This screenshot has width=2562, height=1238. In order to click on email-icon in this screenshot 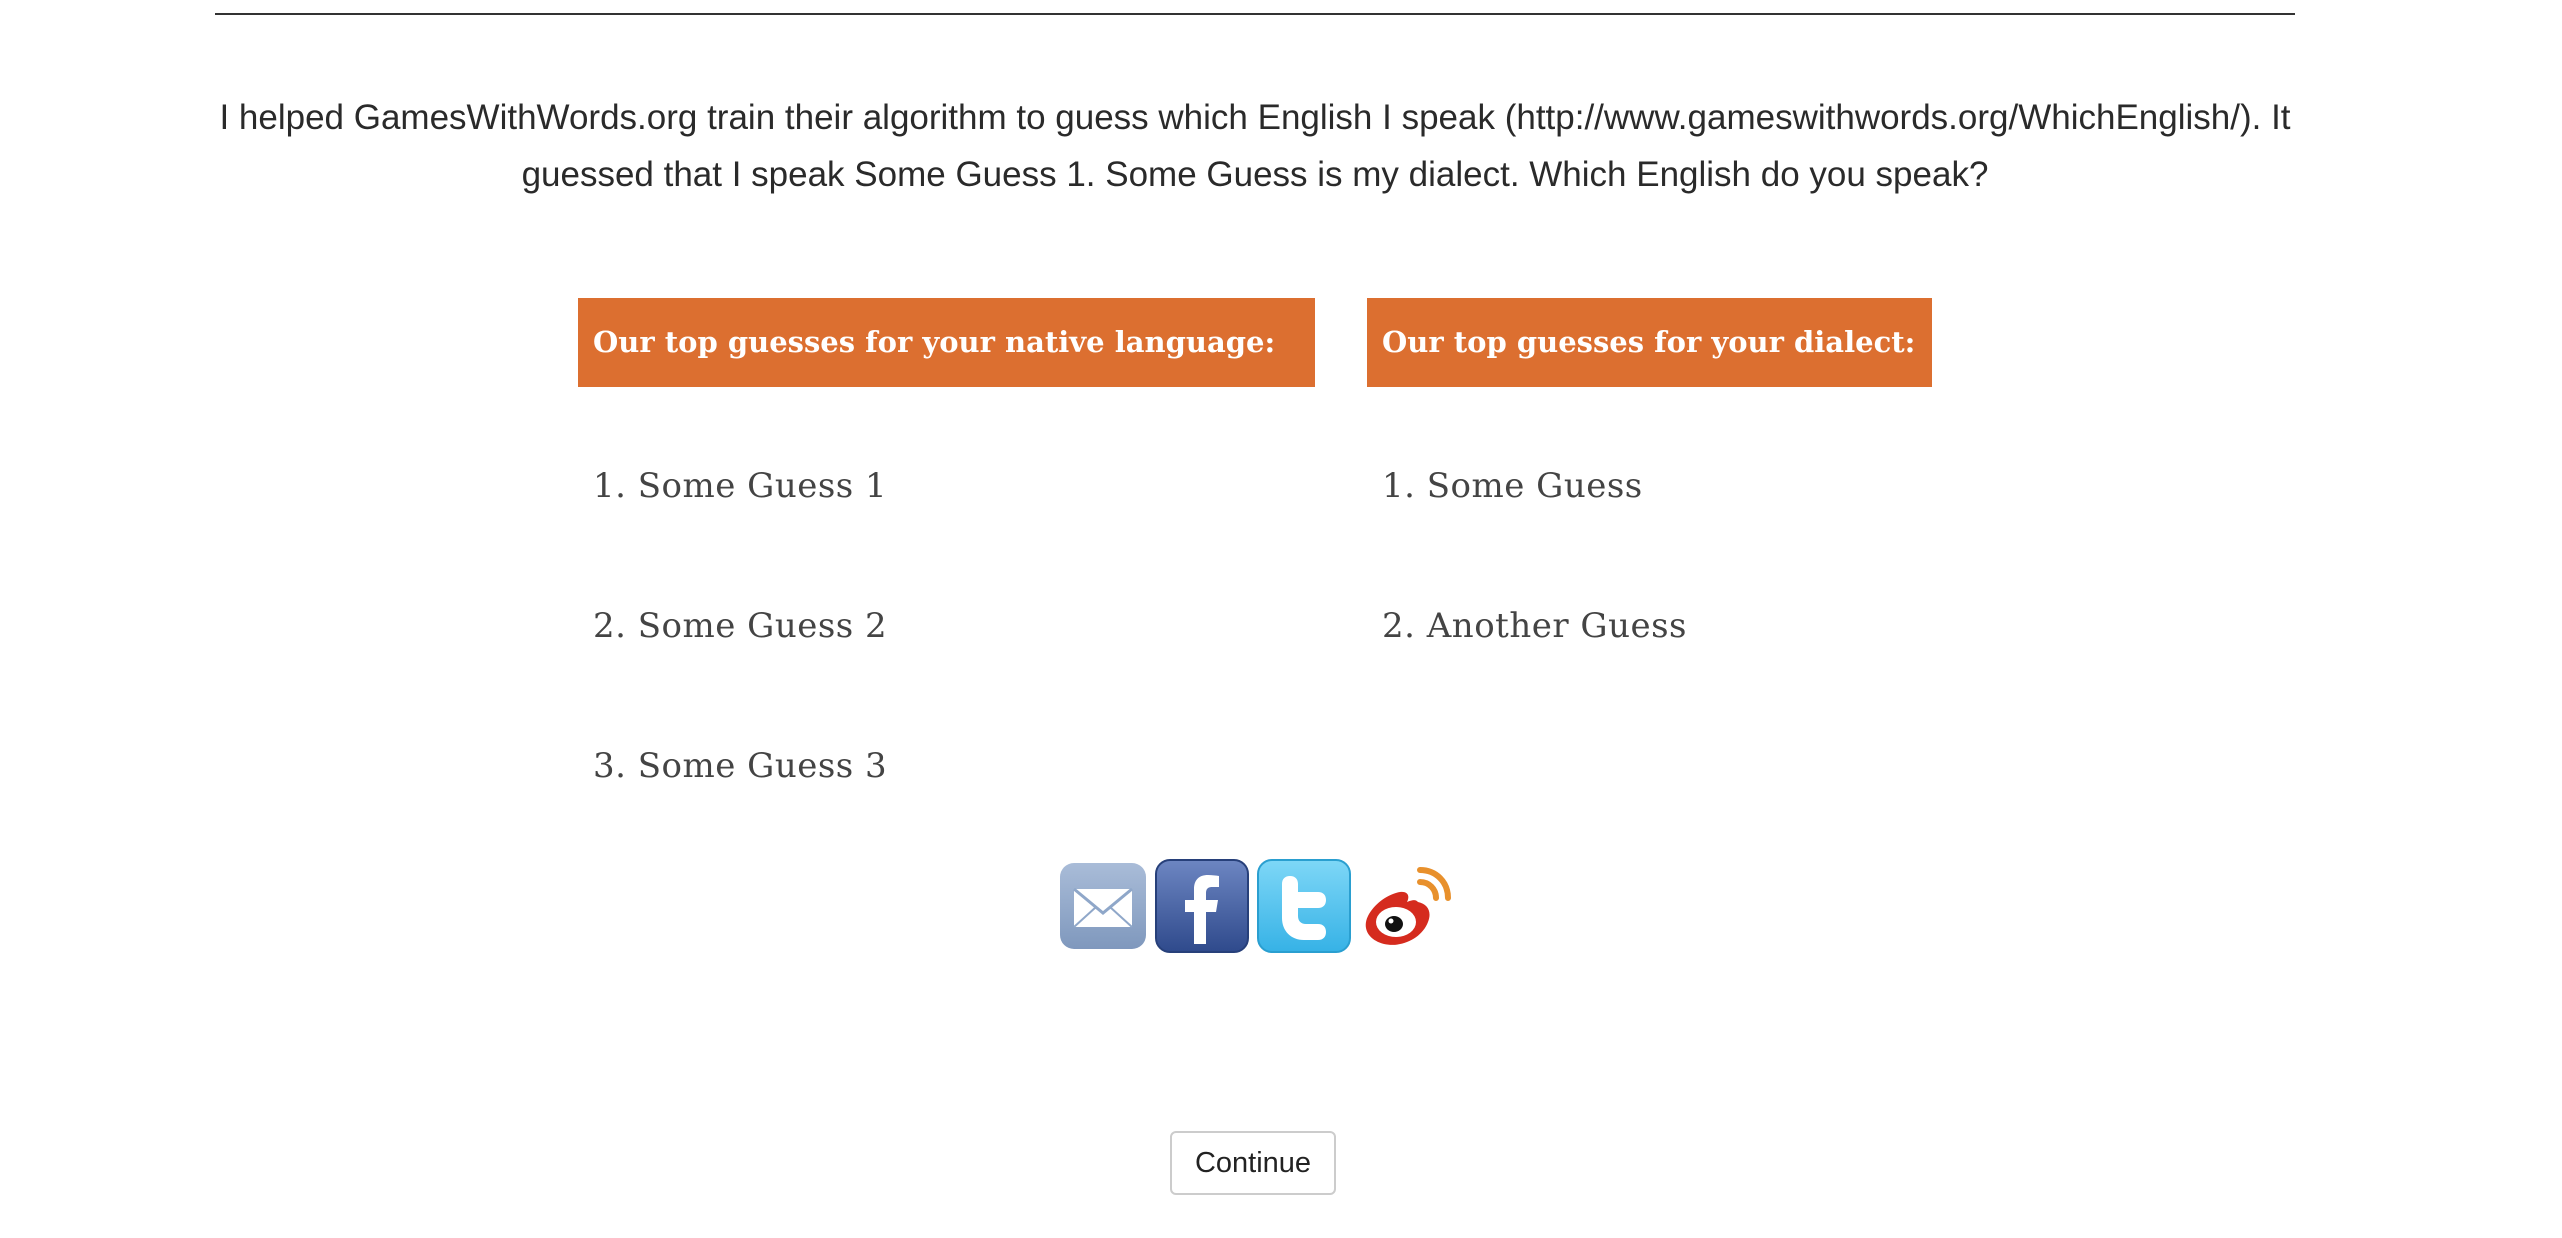, I will do `click(1103, 905)`.